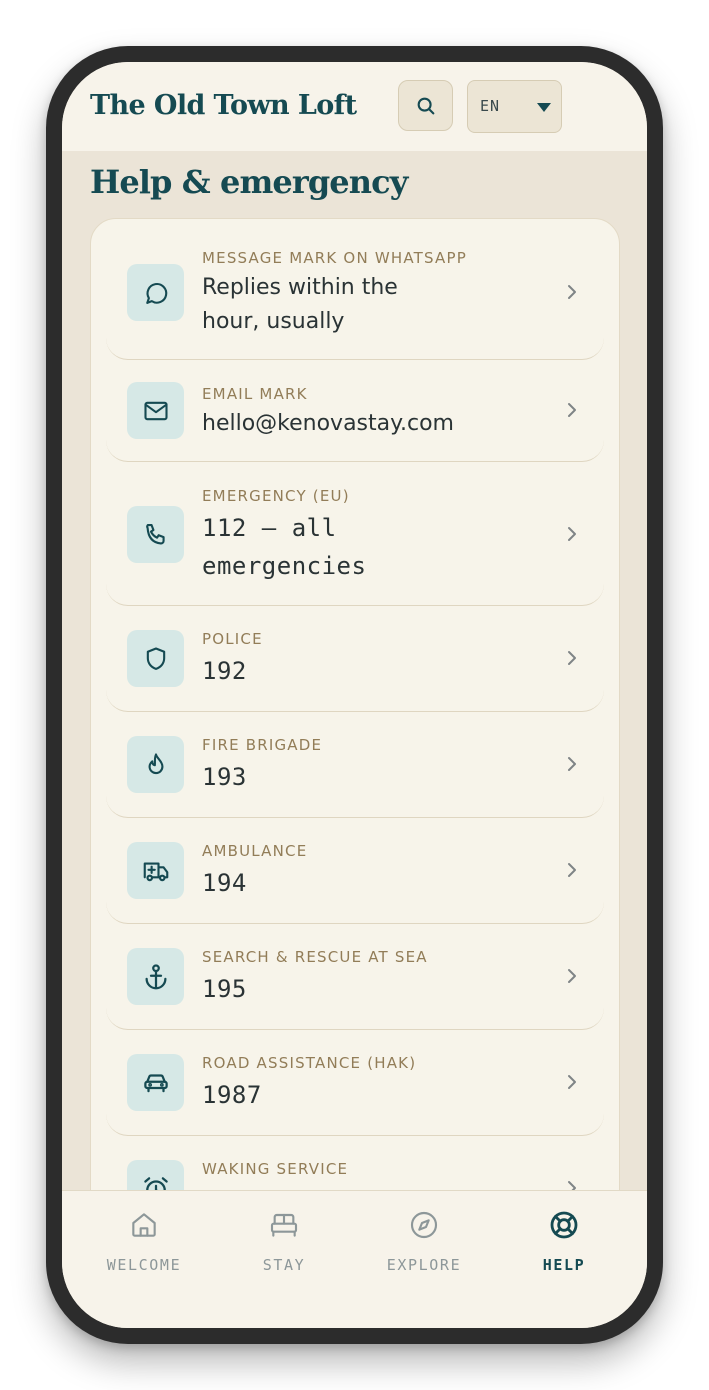 This screenshot has height=1390, width=709. Describe the element at coordinates (544, 107) in the screenshot. I see `chevron-down-icon` at that location.